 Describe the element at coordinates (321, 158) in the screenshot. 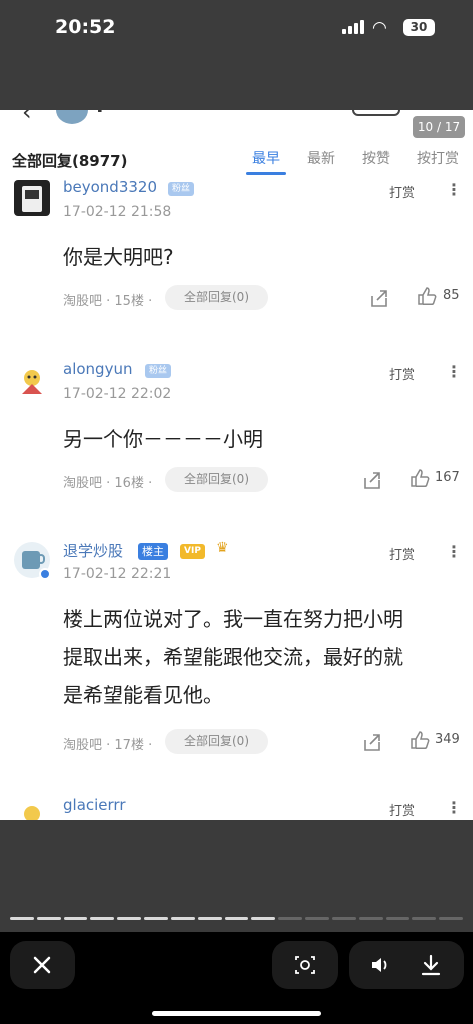

I see `sort-latest-tab: 最新` at that location.